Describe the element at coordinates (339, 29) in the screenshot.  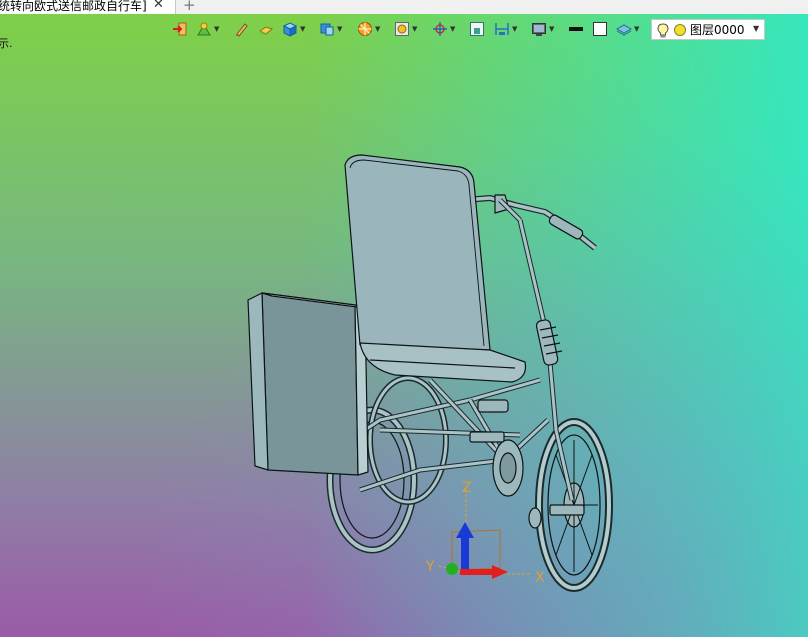
I see `view-orientation-dropdown-icon: ▼` at that location.